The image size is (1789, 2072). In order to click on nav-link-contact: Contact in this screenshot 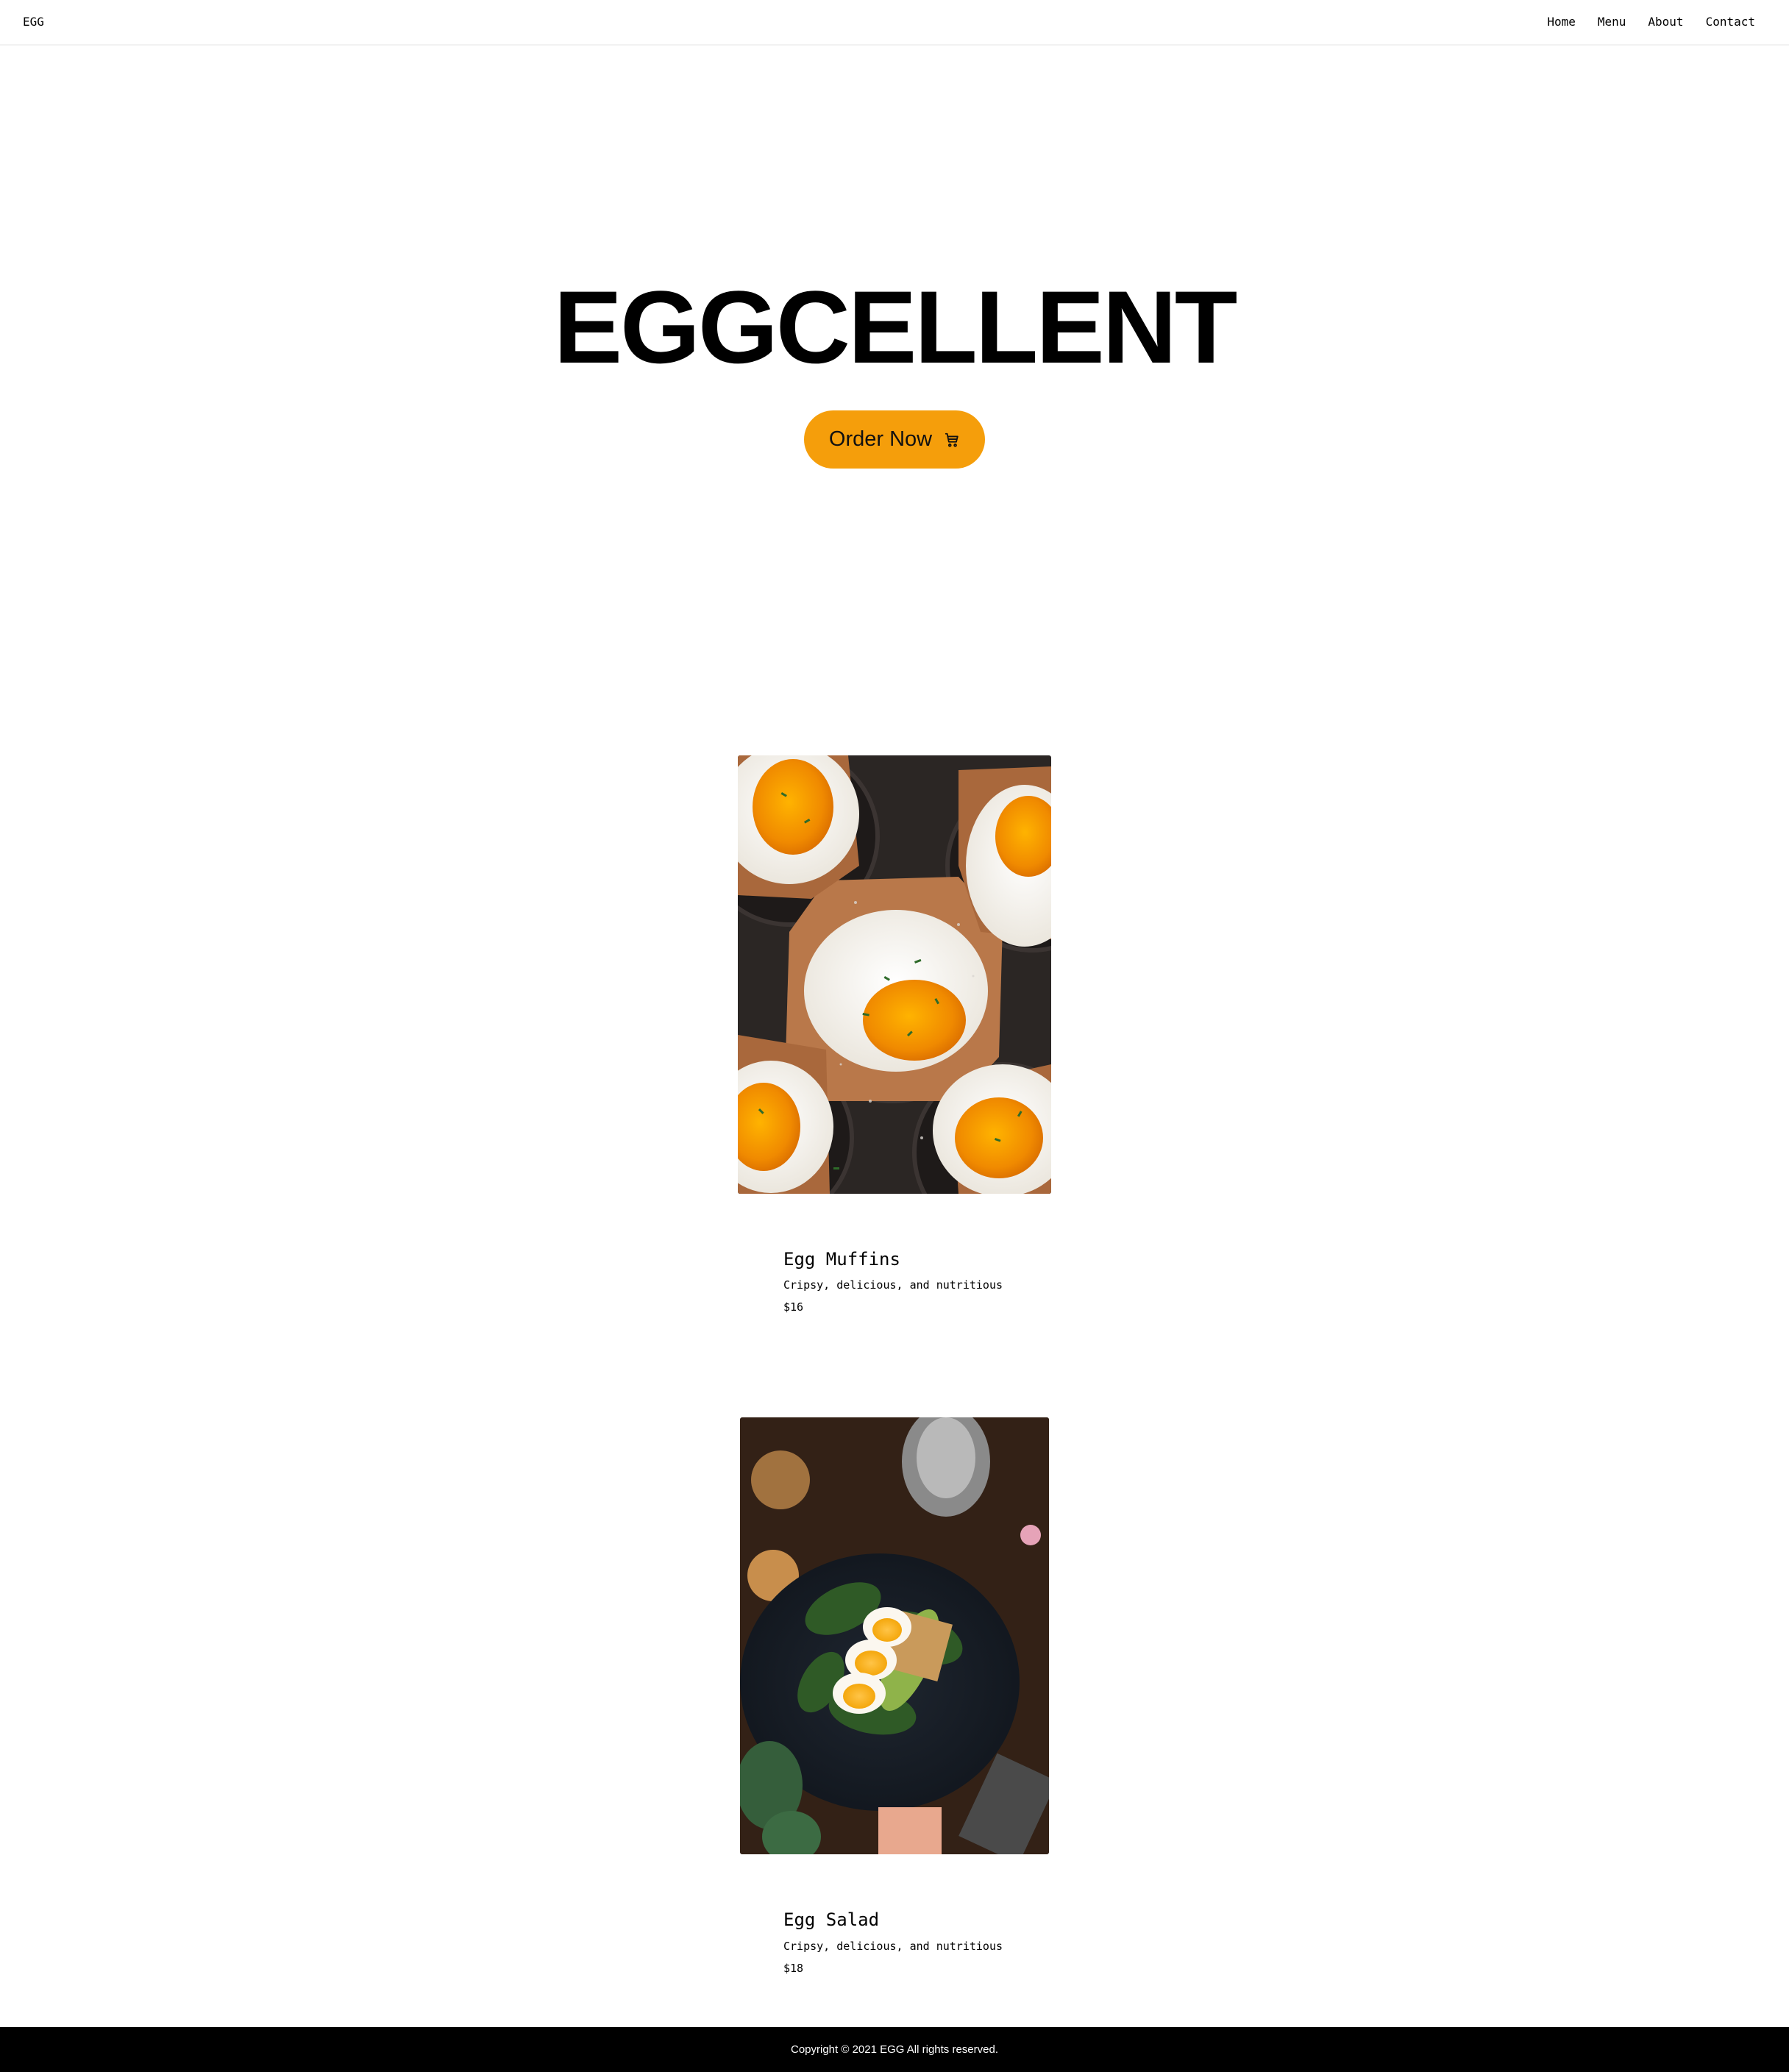, I will do `click(1730, 22)`.